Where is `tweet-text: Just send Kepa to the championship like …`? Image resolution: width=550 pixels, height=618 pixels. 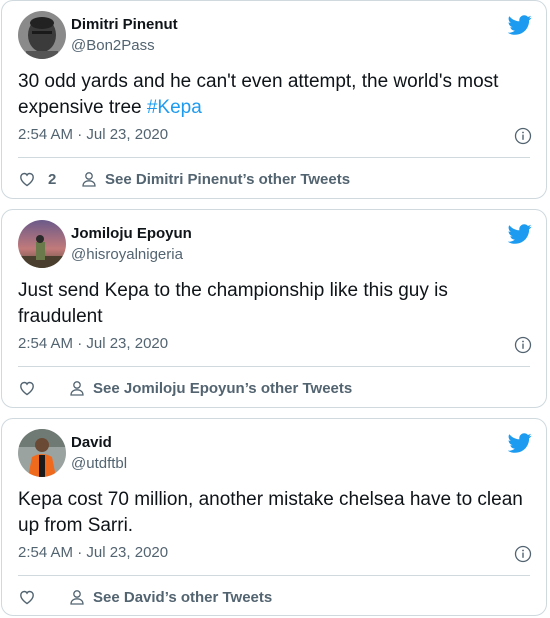
tweet-text: Just send Kepa to the championship like … is located at coordinates (233, 303).